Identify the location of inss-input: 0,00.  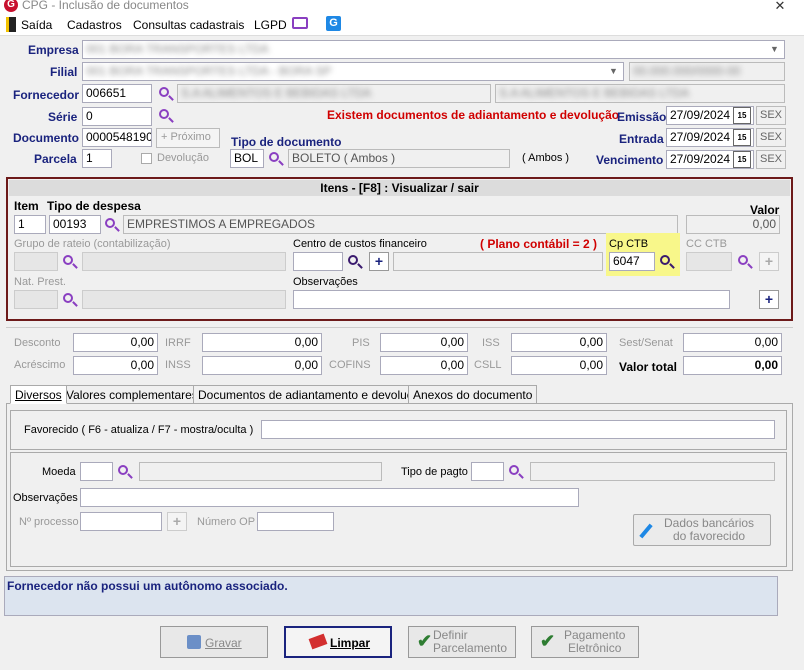
(262, 365).